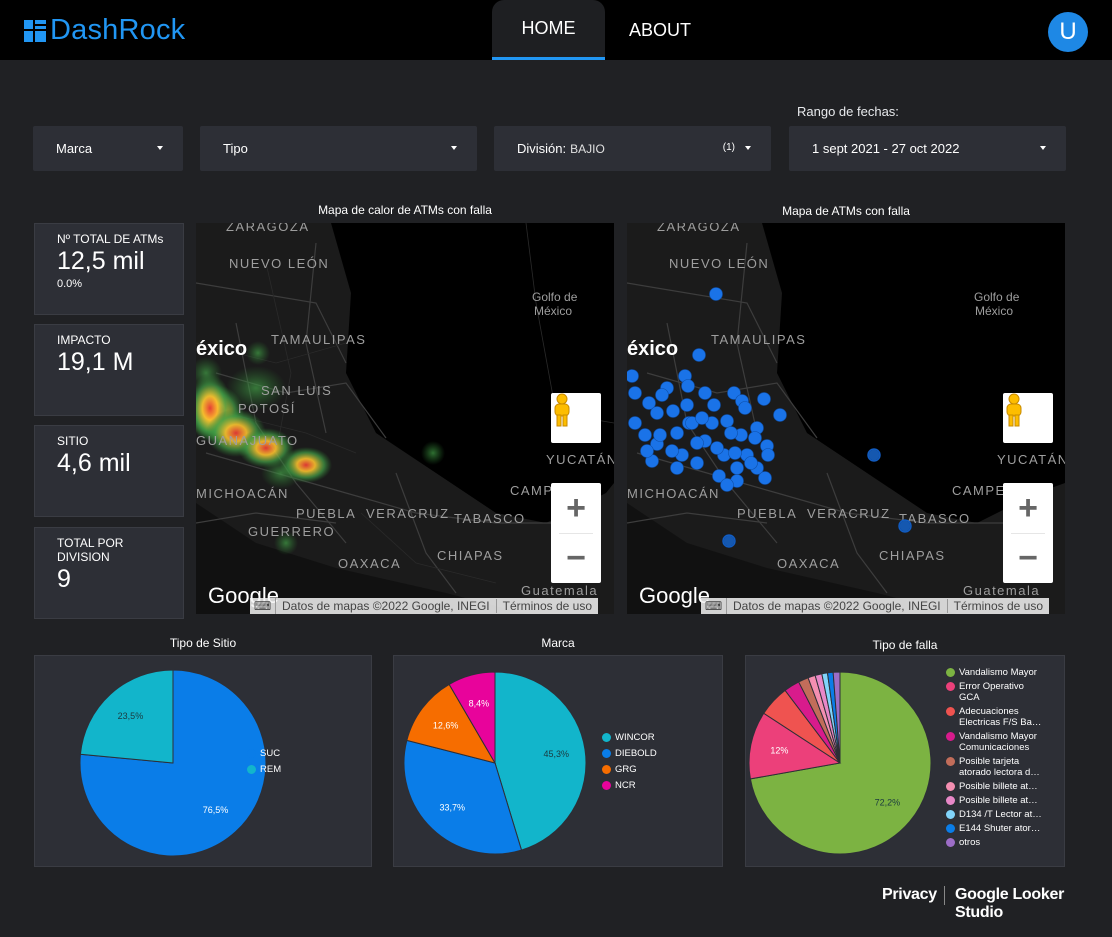 The image size is (1112, 937). Describe the element at coordinates (558, 643) in the screenshot. I see `marca-title: Marca` at that location.